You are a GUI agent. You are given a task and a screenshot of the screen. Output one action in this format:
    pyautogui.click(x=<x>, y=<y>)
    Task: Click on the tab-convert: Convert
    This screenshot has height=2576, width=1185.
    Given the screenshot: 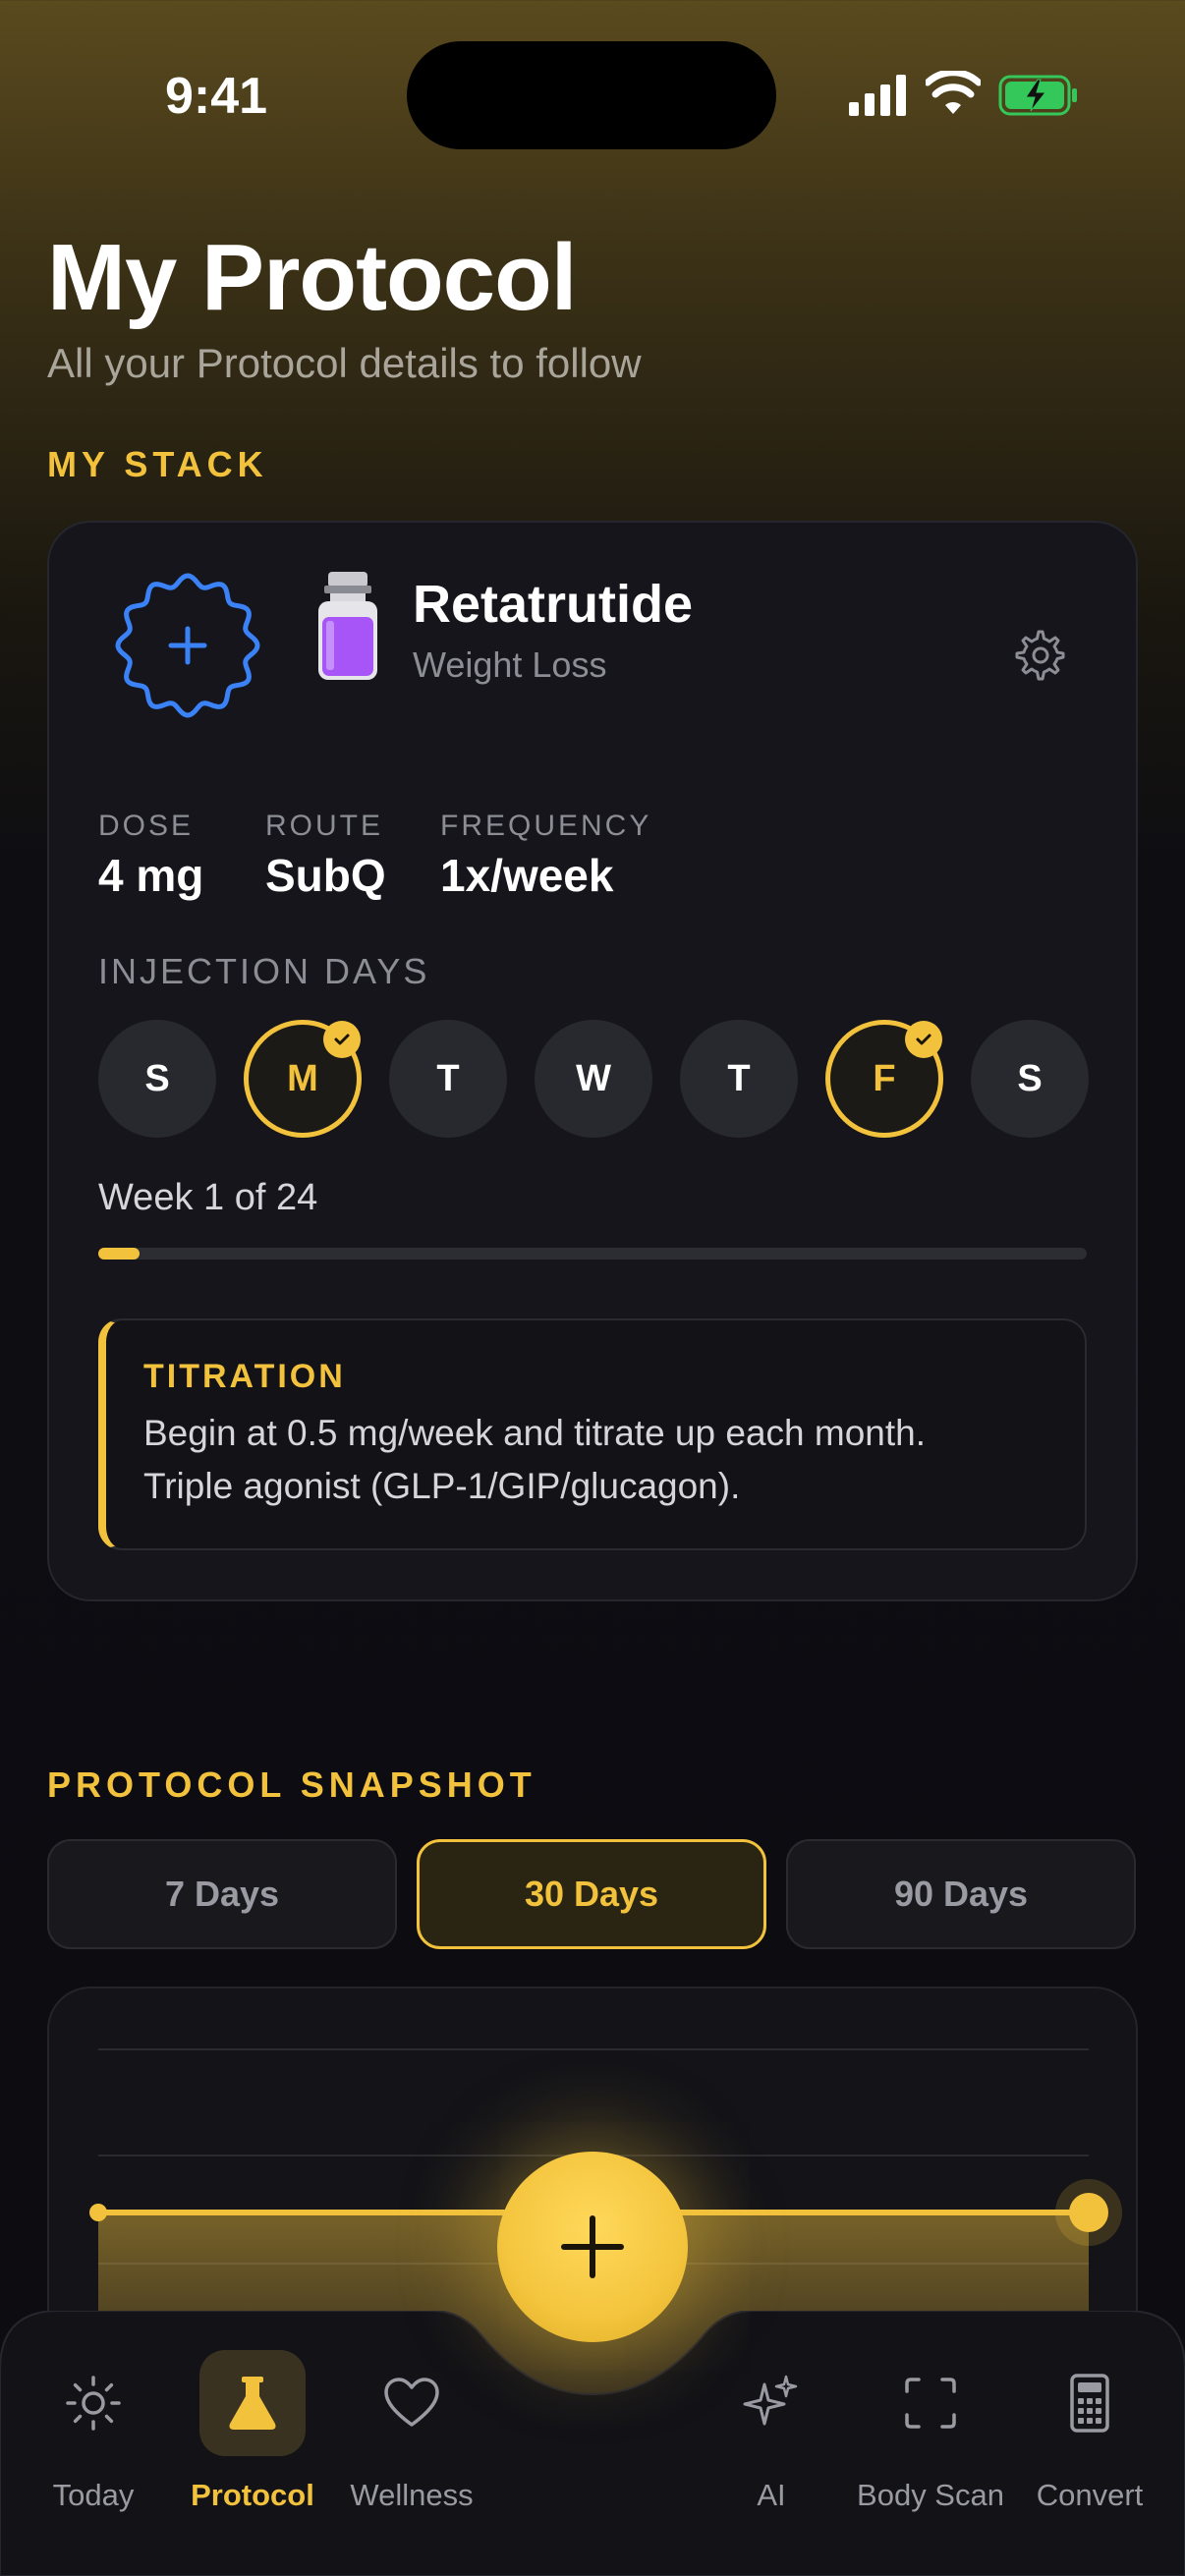 What is the action you would take?
    pyautogui.click(x=1089, y=2431)
    